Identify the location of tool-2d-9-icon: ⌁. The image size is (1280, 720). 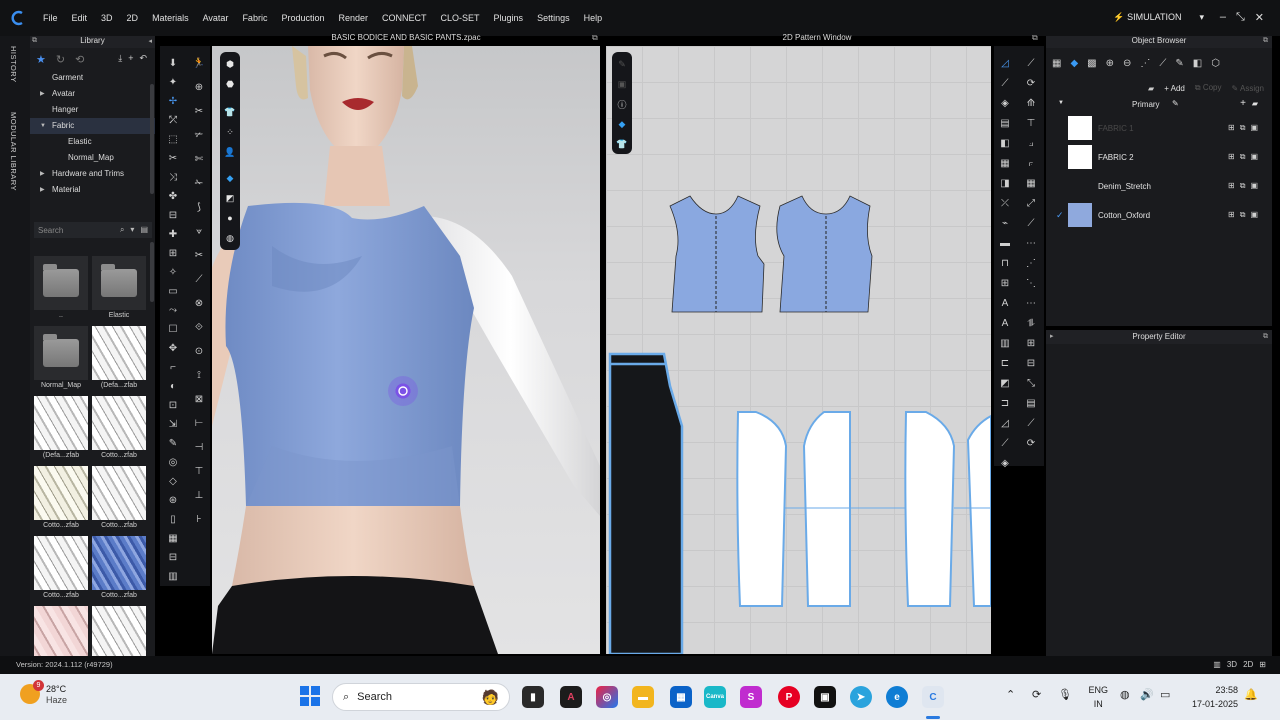
(1005, 223).